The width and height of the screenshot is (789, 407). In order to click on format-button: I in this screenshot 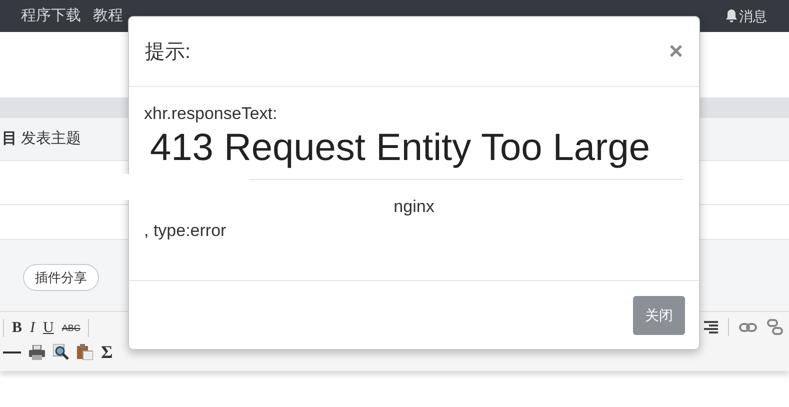, I will do `click(33, 328)`.